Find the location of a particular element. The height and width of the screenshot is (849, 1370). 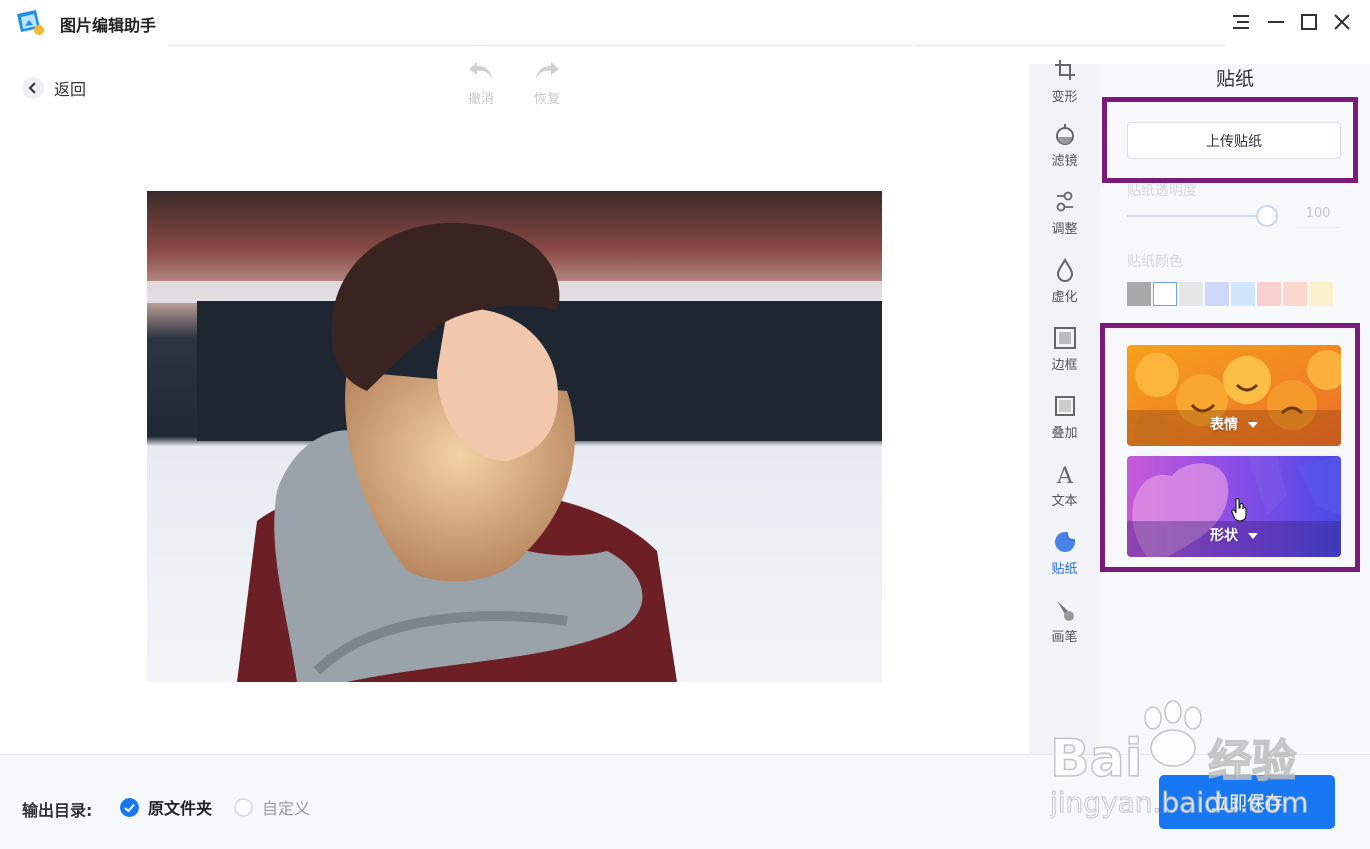

highlight-categories-box is located at coordinates (1230, 447).